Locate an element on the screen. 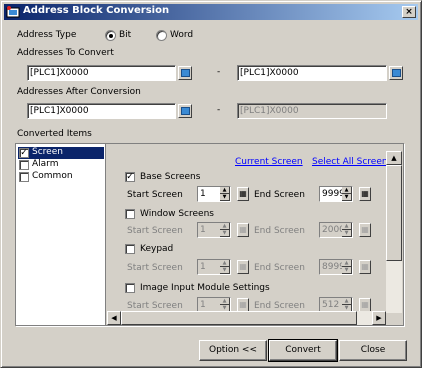 This screenshot has width=422, height=368. addresses-after-conversion-label: Addresses After Conversion is located at coordinates (79, 92).